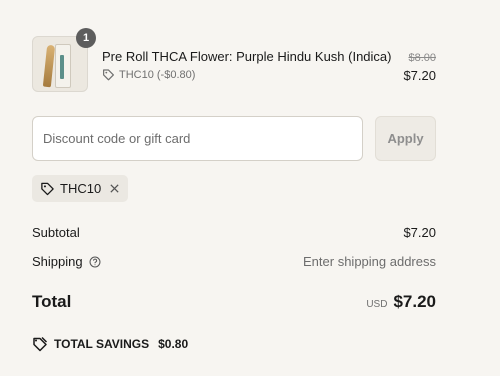 This screenshot has height=376, width=500. I want to click on shipping-label-row: Shipping, so click(66, 261).